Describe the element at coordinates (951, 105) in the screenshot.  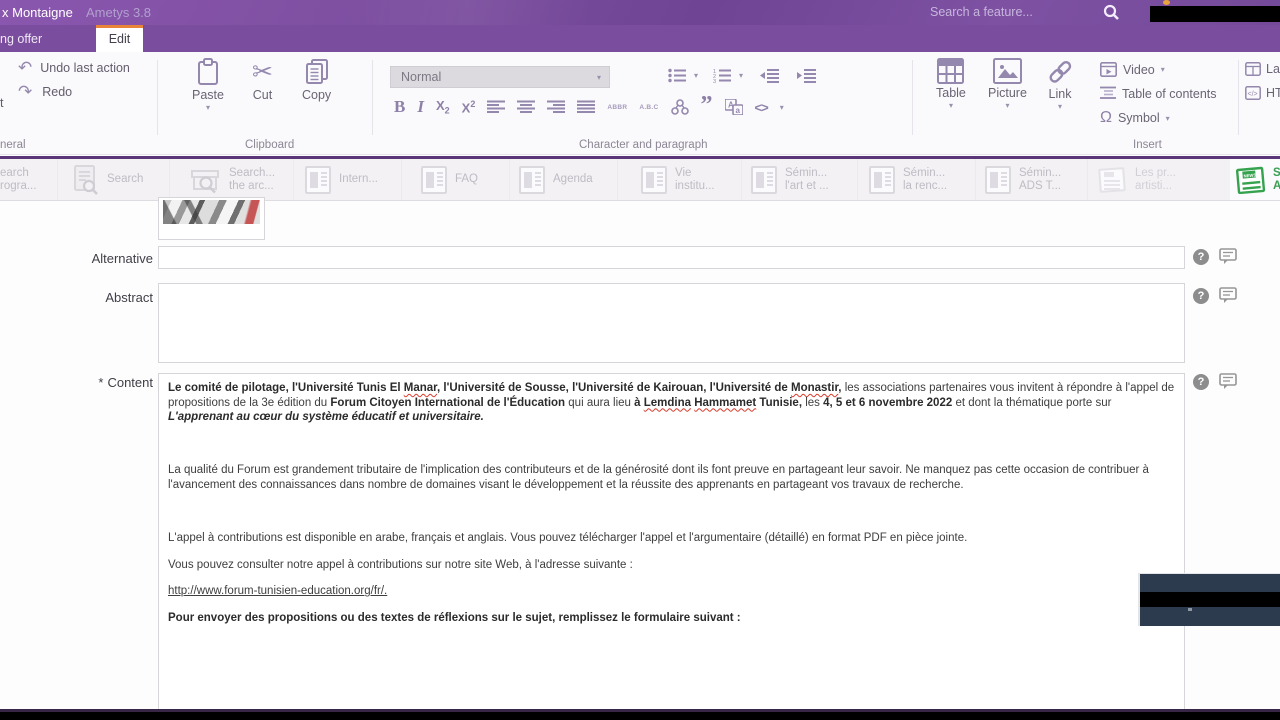
I see `table-caret: ▾` at that location.